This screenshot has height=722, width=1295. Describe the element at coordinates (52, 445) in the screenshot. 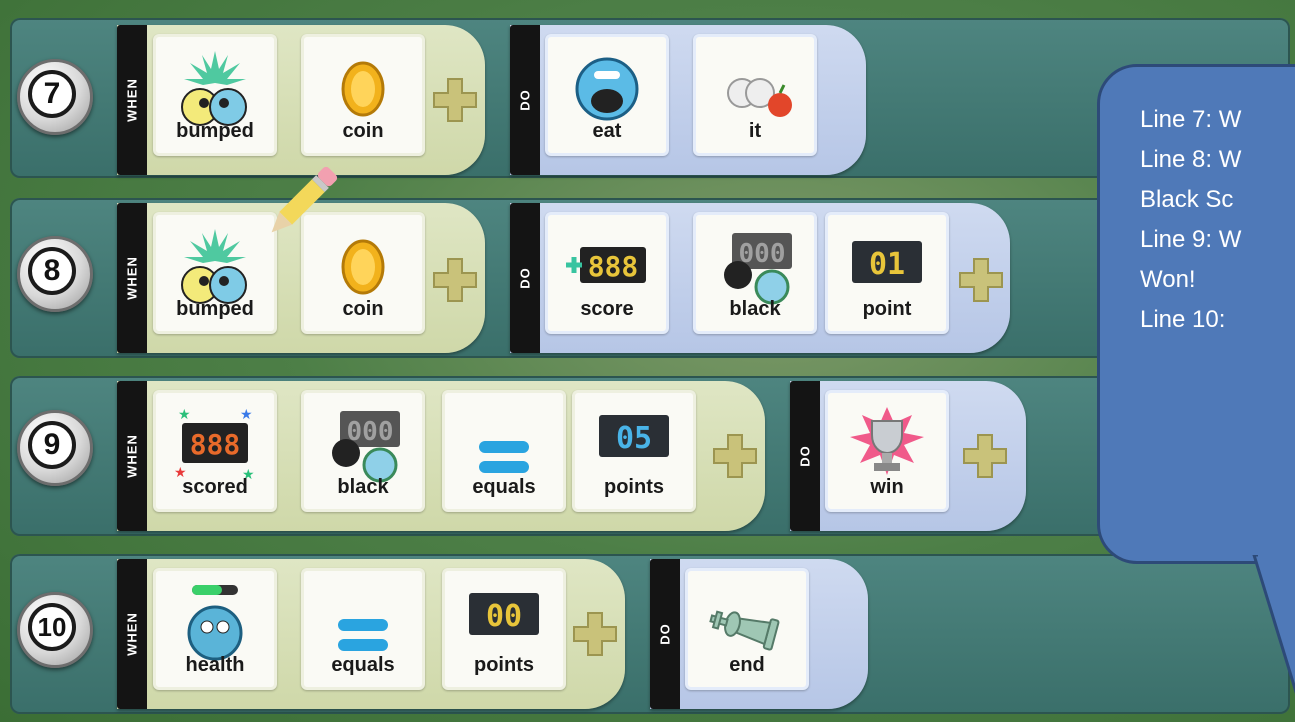

I see `line-number: 9` at that location.